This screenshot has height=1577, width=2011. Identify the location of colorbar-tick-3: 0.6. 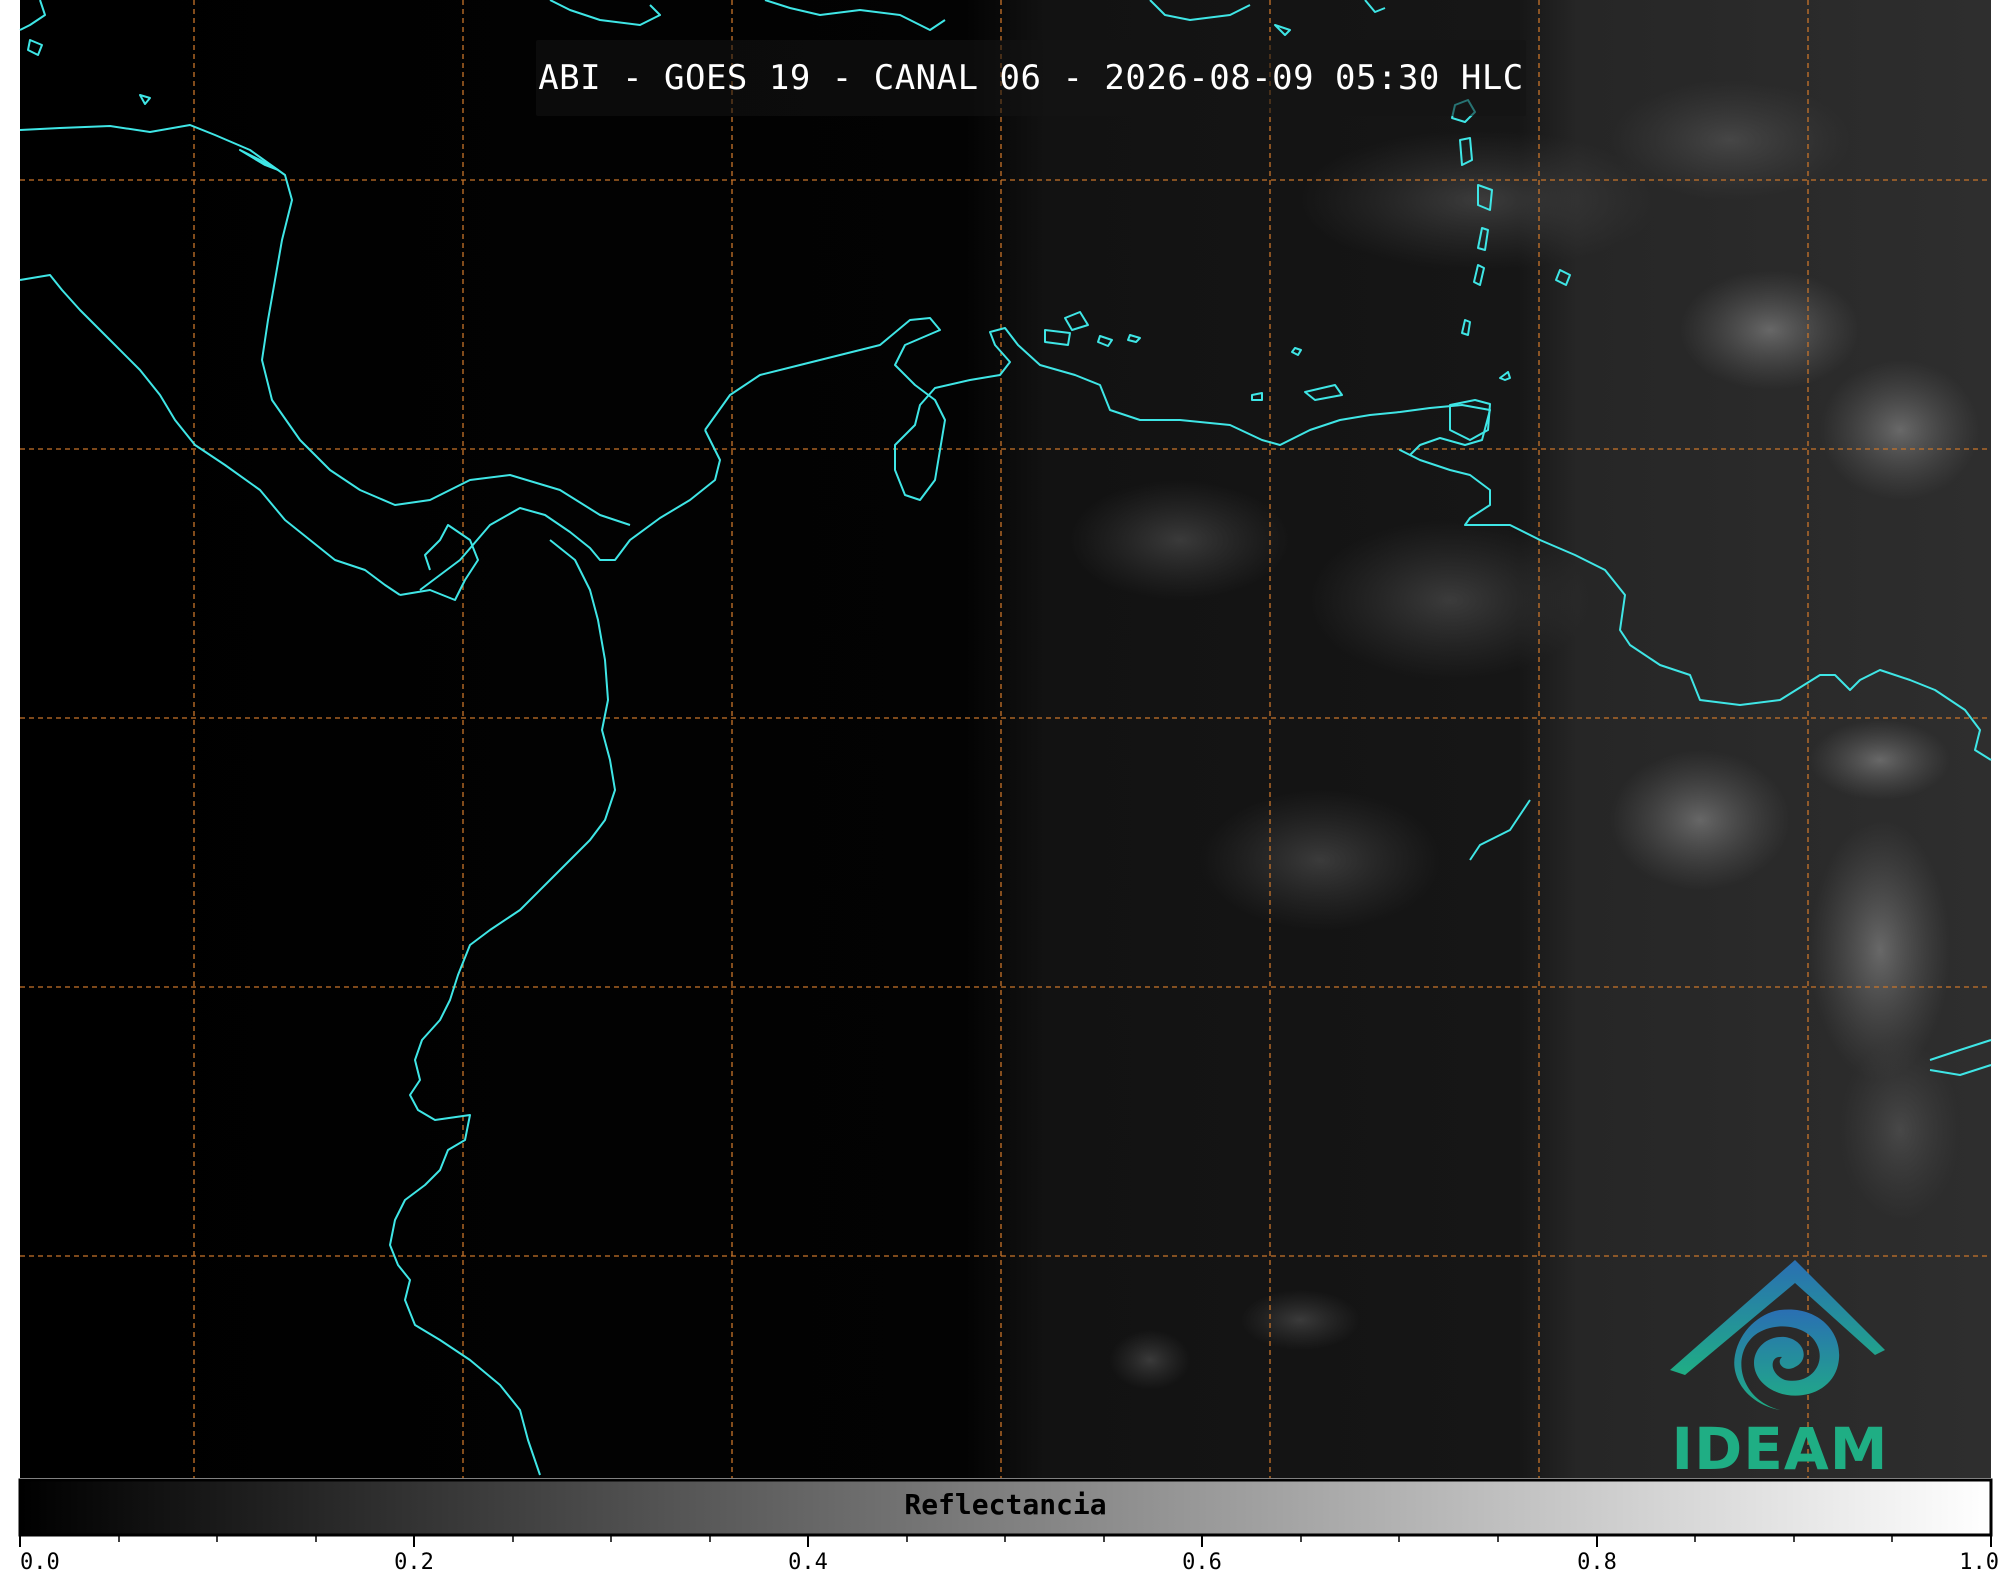
(1202, 1562).